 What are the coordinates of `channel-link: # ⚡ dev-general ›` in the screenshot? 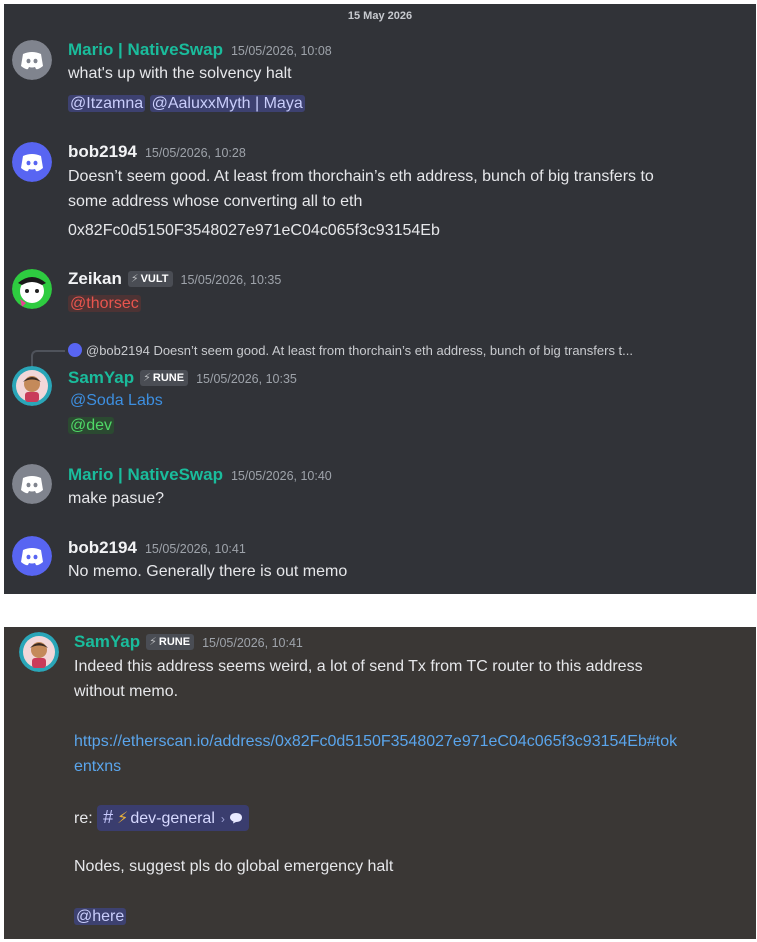 It's located at (173, 818).